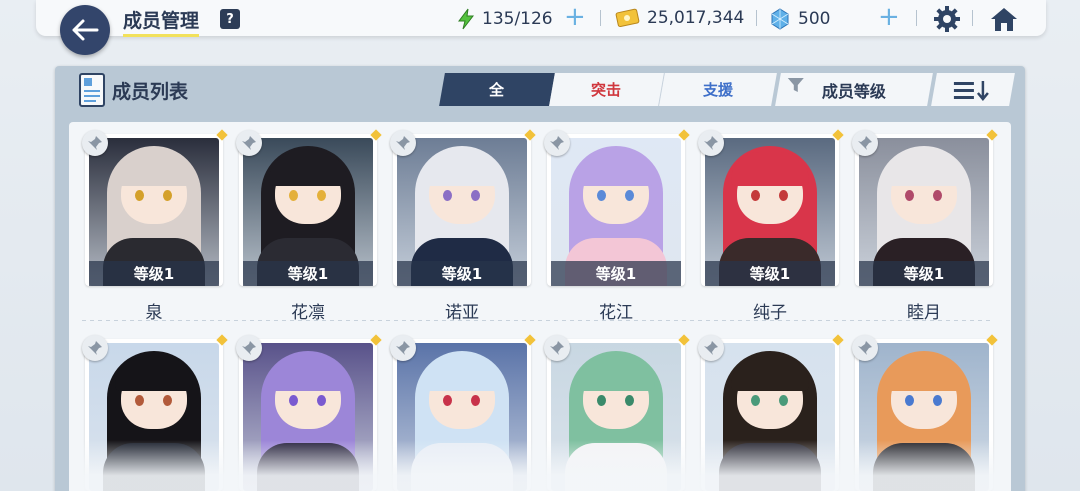 This screenshot has width=1080, height=491. I want to click on ap-display: 135/126, so click(504, 19).